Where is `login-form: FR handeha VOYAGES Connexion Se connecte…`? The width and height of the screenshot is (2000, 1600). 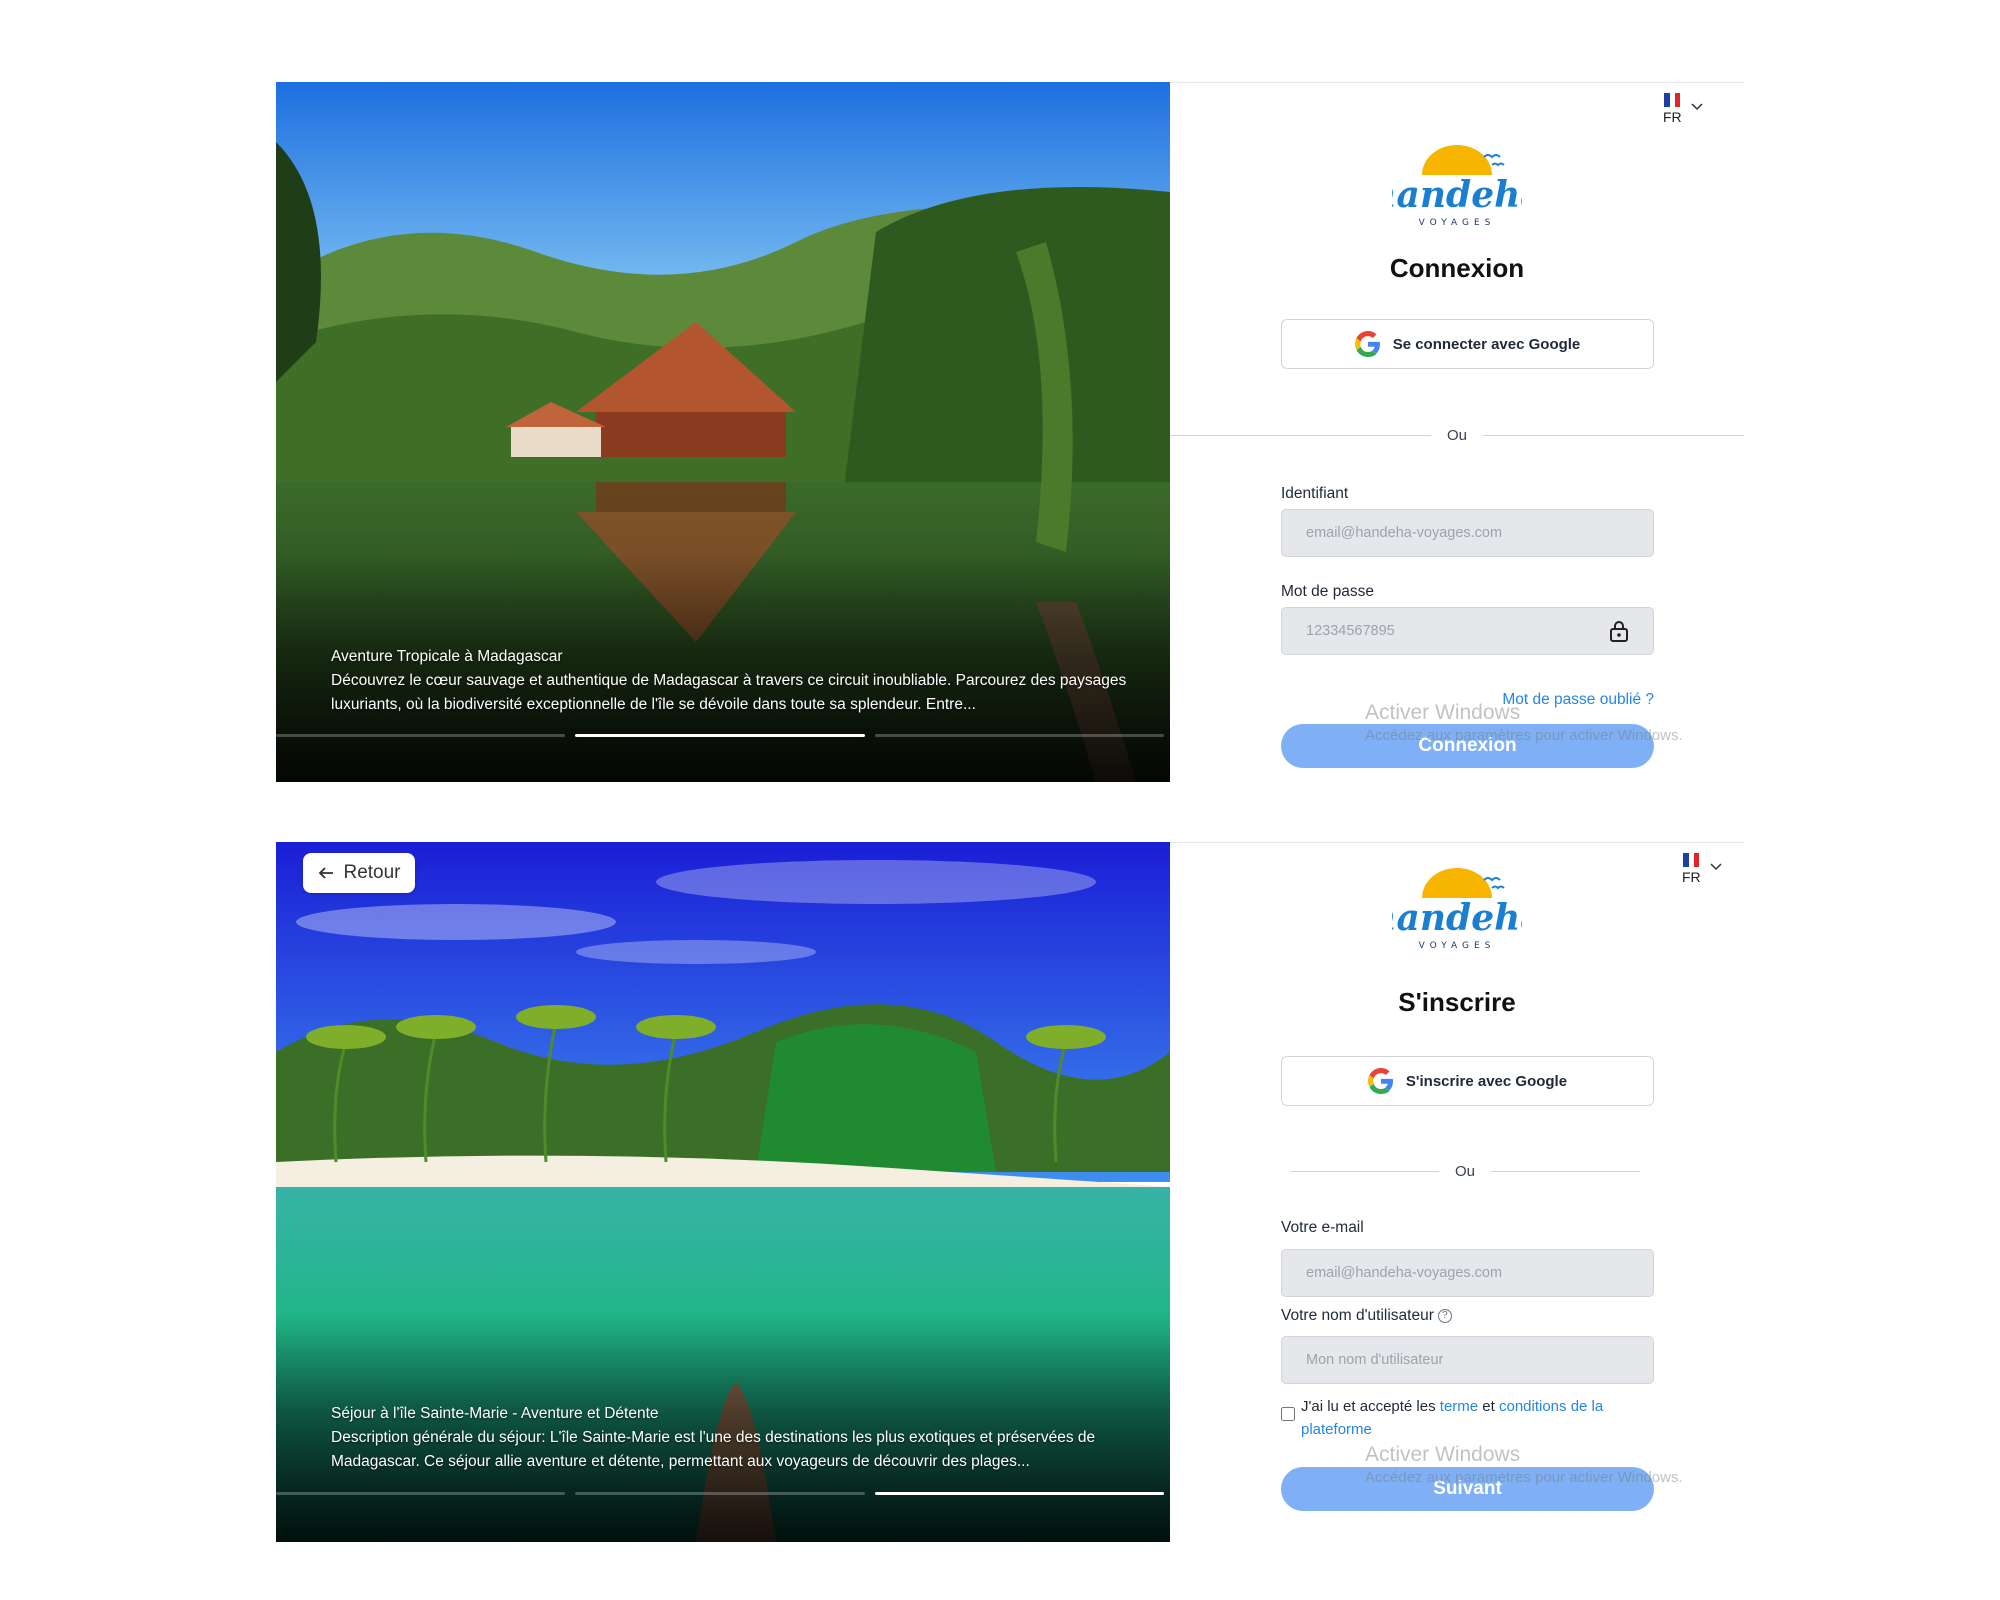 login-form: FR handeha VOYAGES Connexion Se connecte… is located at coordinates (1457, 432).